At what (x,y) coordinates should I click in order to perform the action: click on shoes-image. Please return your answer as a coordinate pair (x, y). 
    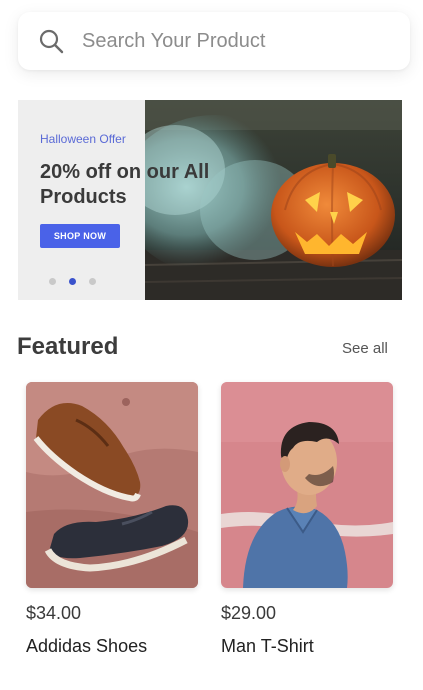
    Looking at the image, I should click on (112, 485).